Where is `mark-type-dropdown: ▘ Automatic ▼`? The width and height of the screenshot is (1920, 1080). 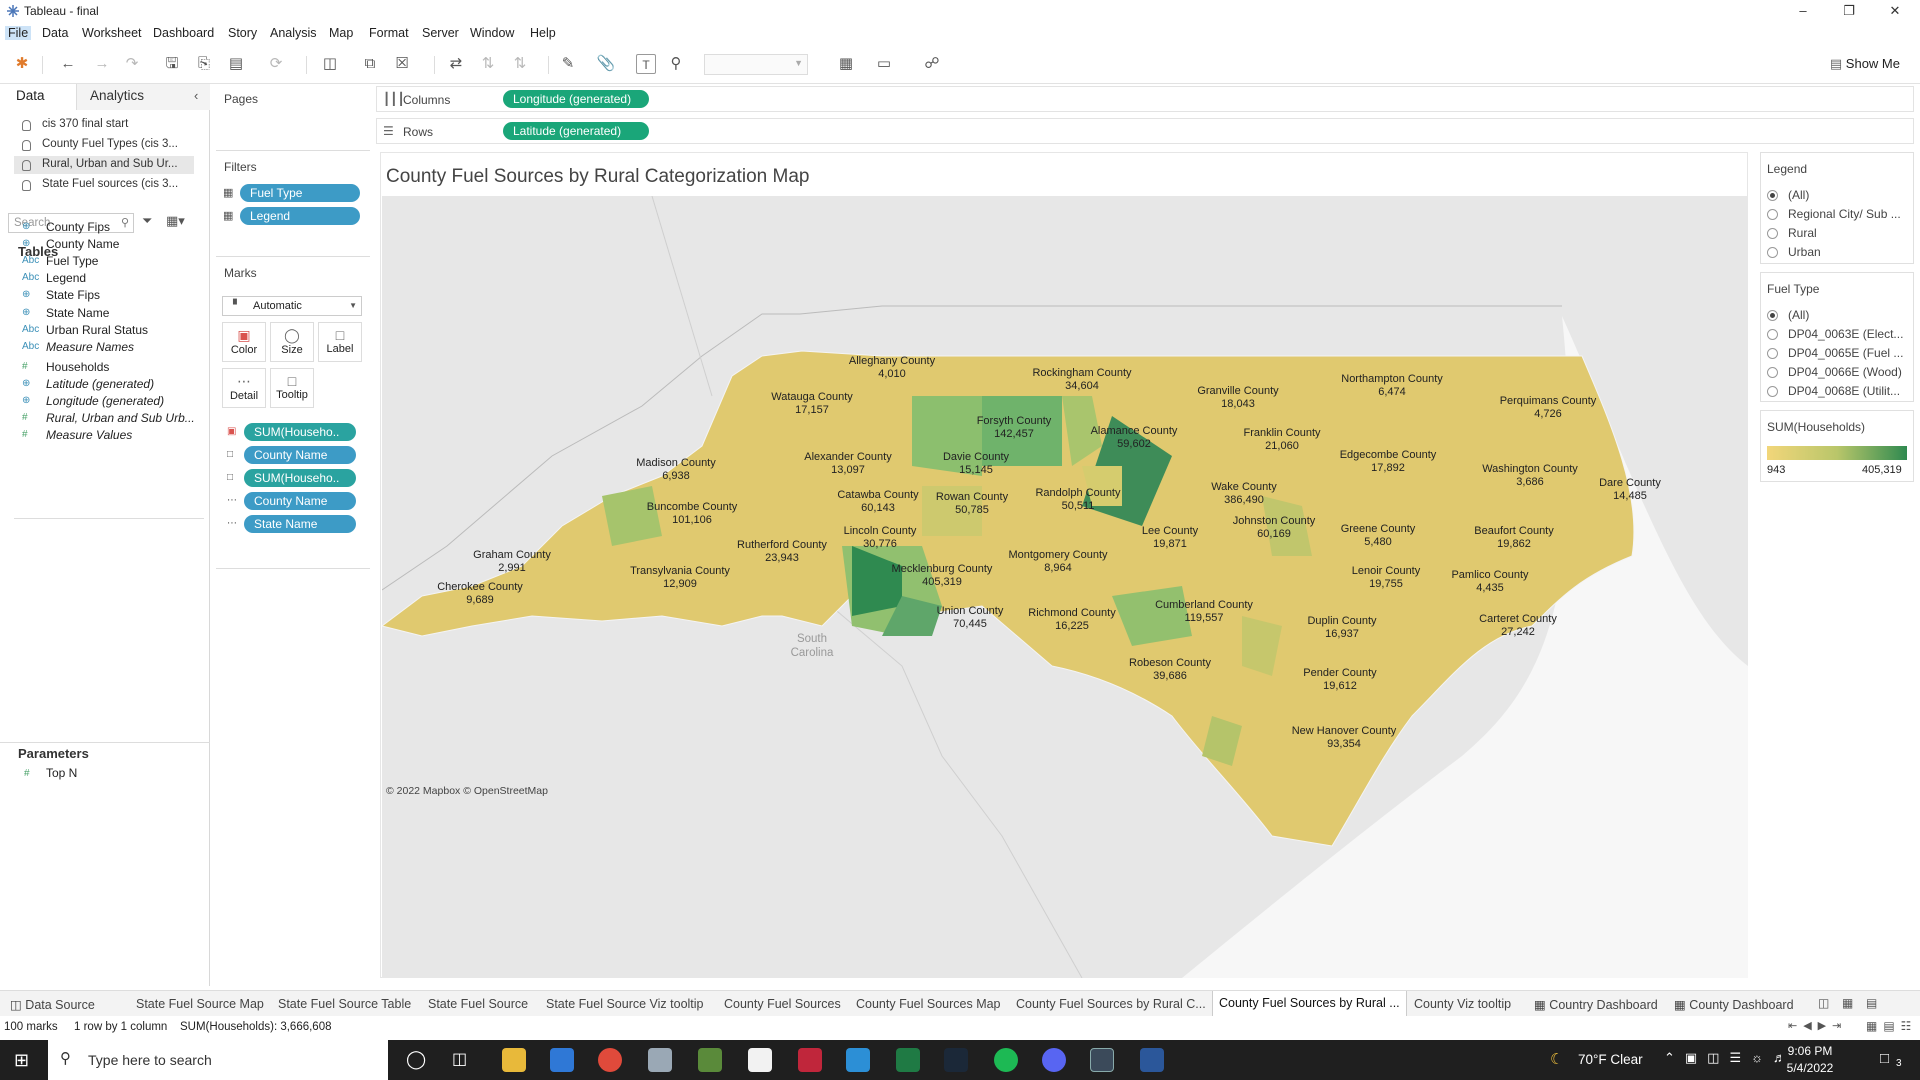
mark-type-dropdown: ▘ Automatic ▼ is located at coordinates (292, 306).